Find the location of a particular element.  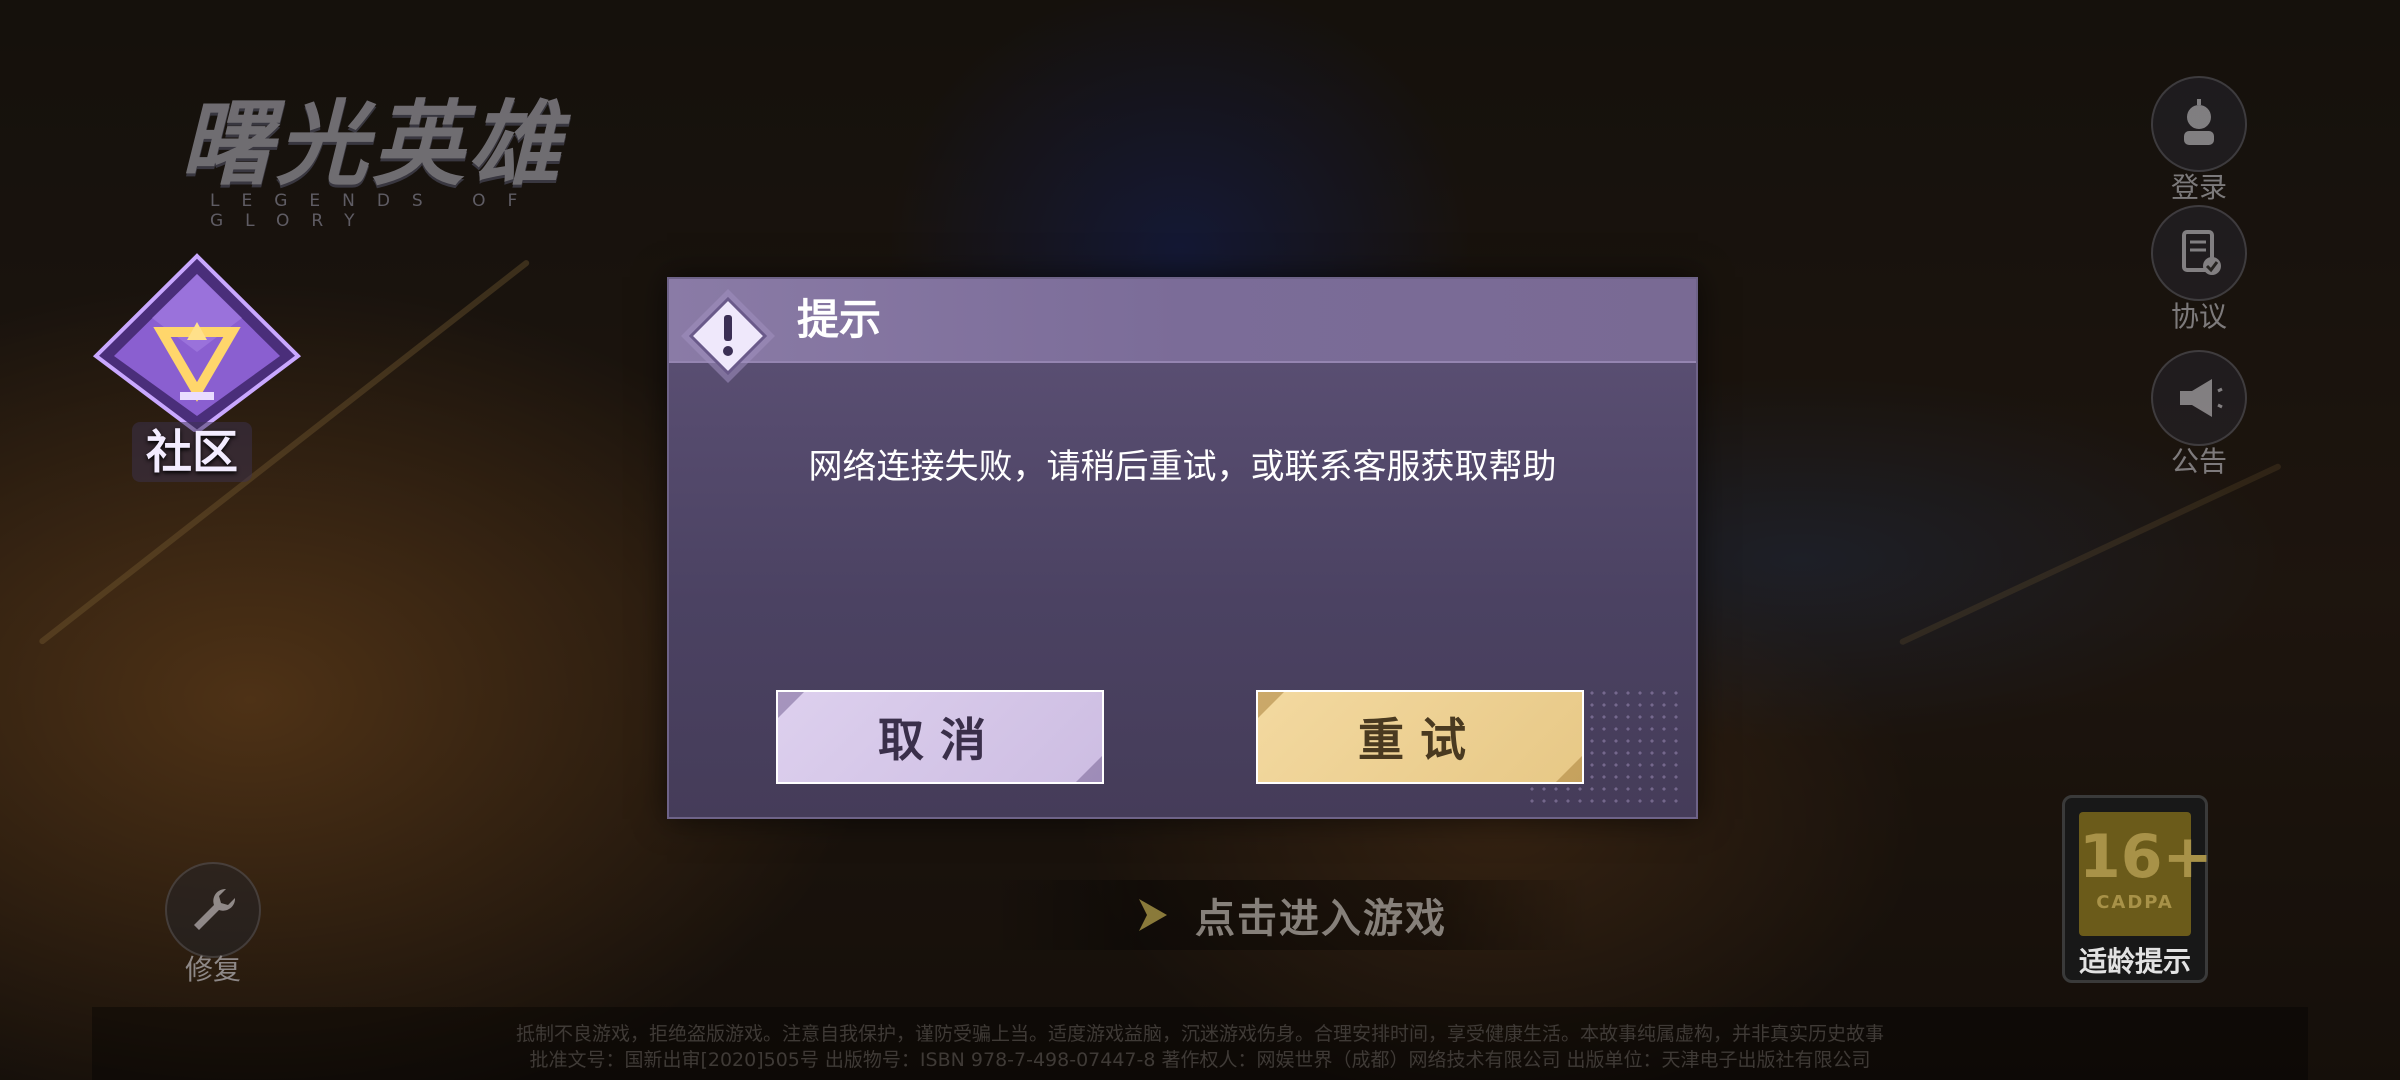

agreement-label: 协议 is located at coordinates (2198, 316).